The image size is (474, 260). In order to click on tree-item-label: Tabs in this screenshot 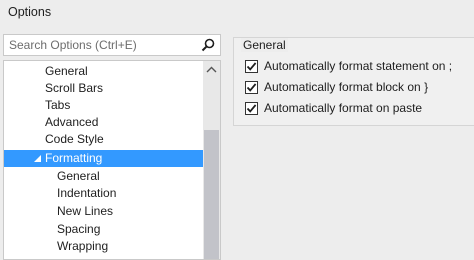, I will do `click(58, 105)`.